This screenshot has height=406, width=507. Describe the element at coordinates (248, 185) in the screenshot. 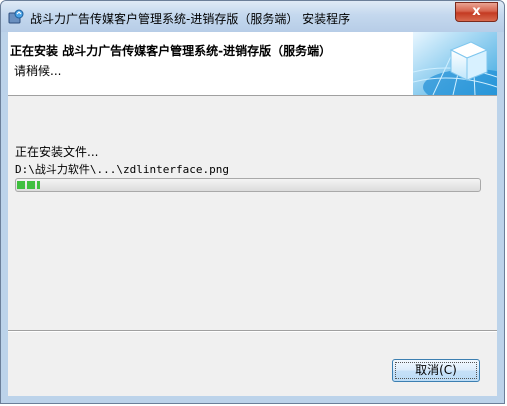

I see `install-progress-bar` at that location.